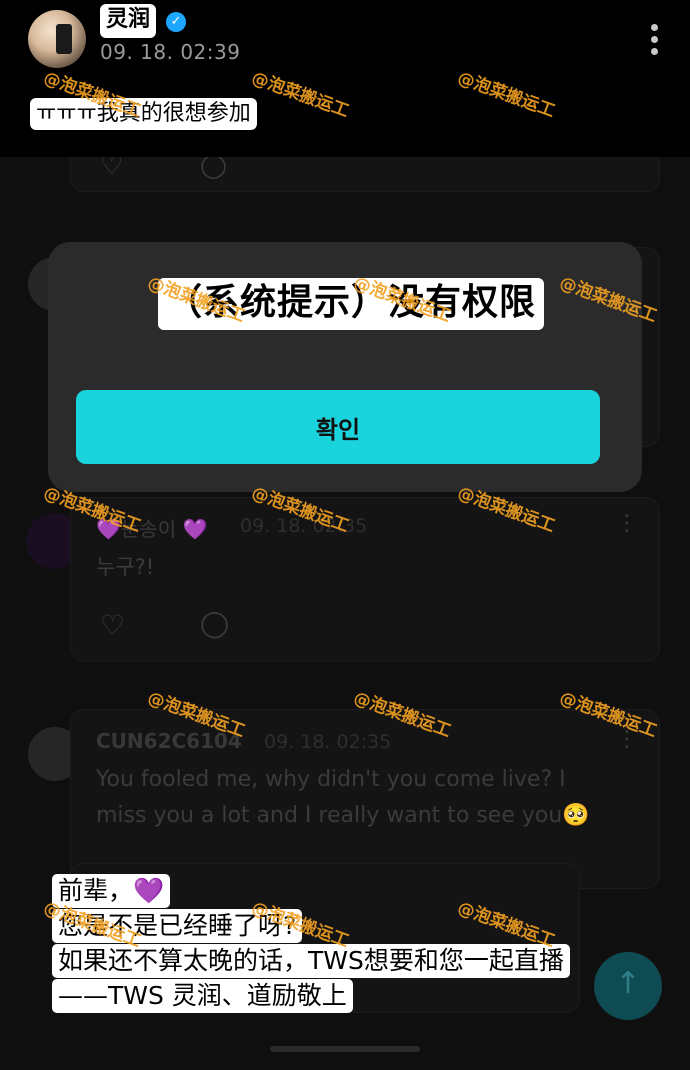 This screenshot has height=1070, width=690. What do you see at coordinates (654, 43) in the screenshot?
I see `more-vertical-icon` at bounding box center [654, 43].